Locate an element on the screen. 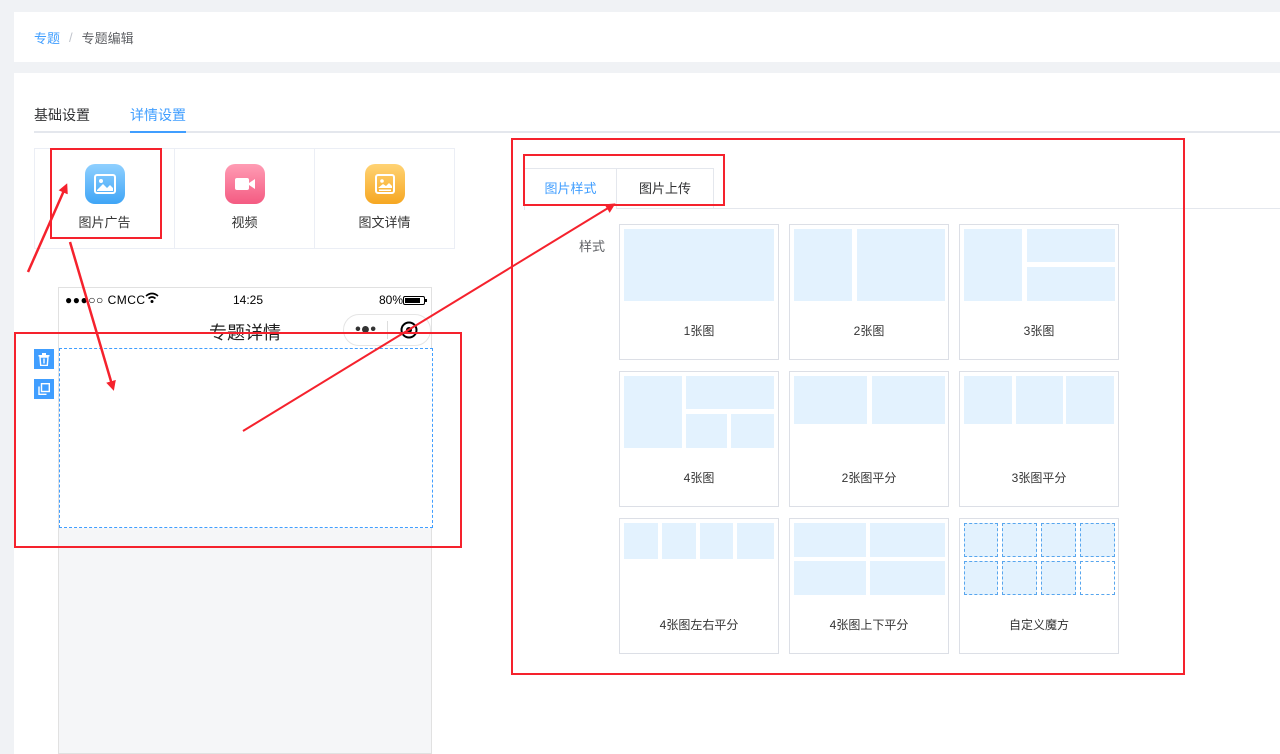 Image resolution: width=1280 pixels, height=754 pixels. breadcrumb: 专题 / 专题编辑 is located at coordinates (647, 37).